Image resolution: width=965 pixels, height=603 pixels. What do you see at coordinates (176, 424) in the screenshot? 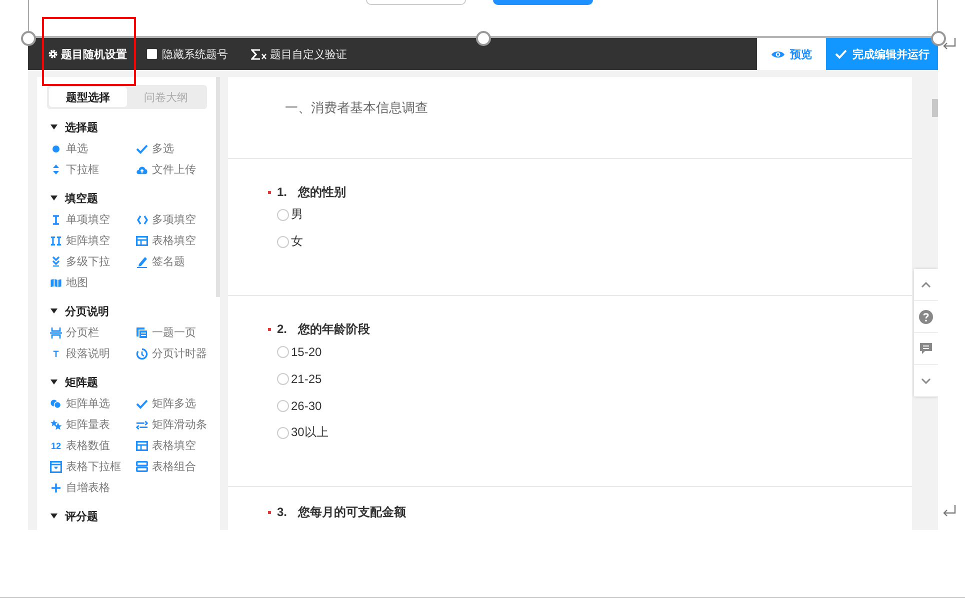
I see `question-type-item: 矩阵滑动条` at bounding box center [176, 424].